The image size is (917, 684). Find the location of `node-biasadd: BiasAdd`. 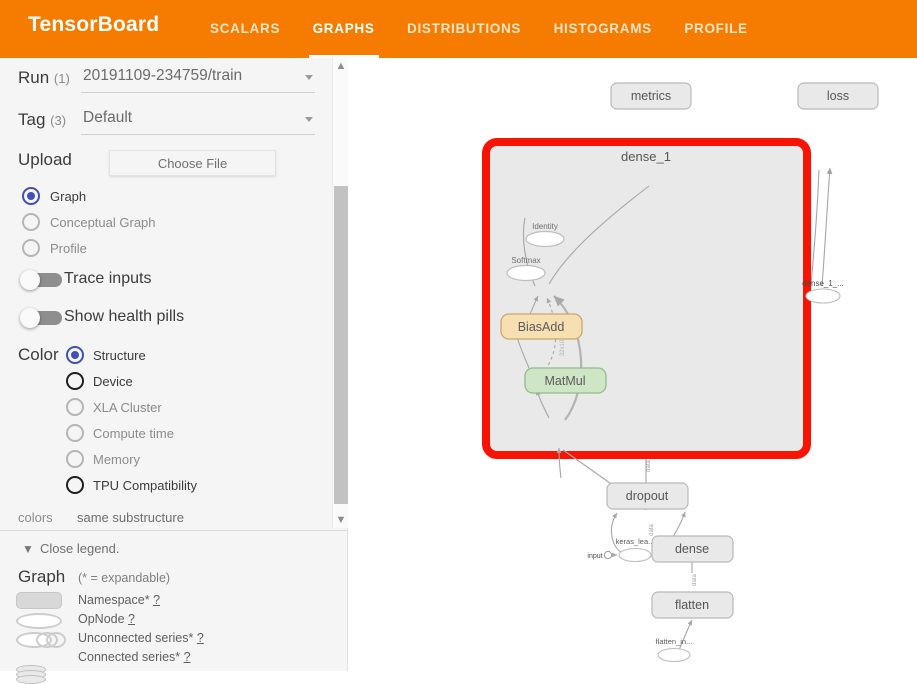

node-biasadd: BiasAdd is located at coordinates (541, 326).